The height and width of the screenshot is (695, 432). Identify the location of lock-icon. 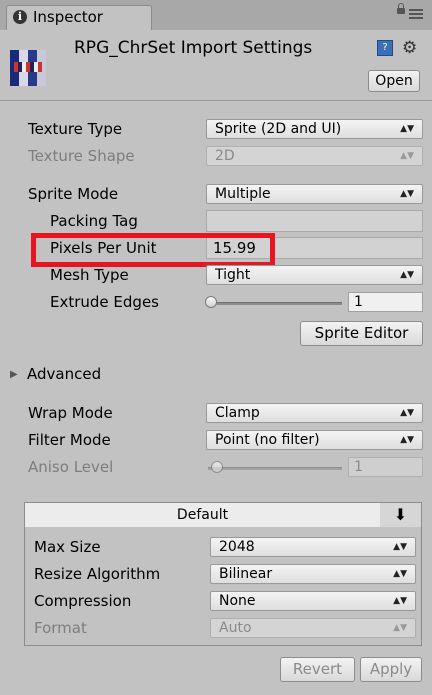
(401, 8).